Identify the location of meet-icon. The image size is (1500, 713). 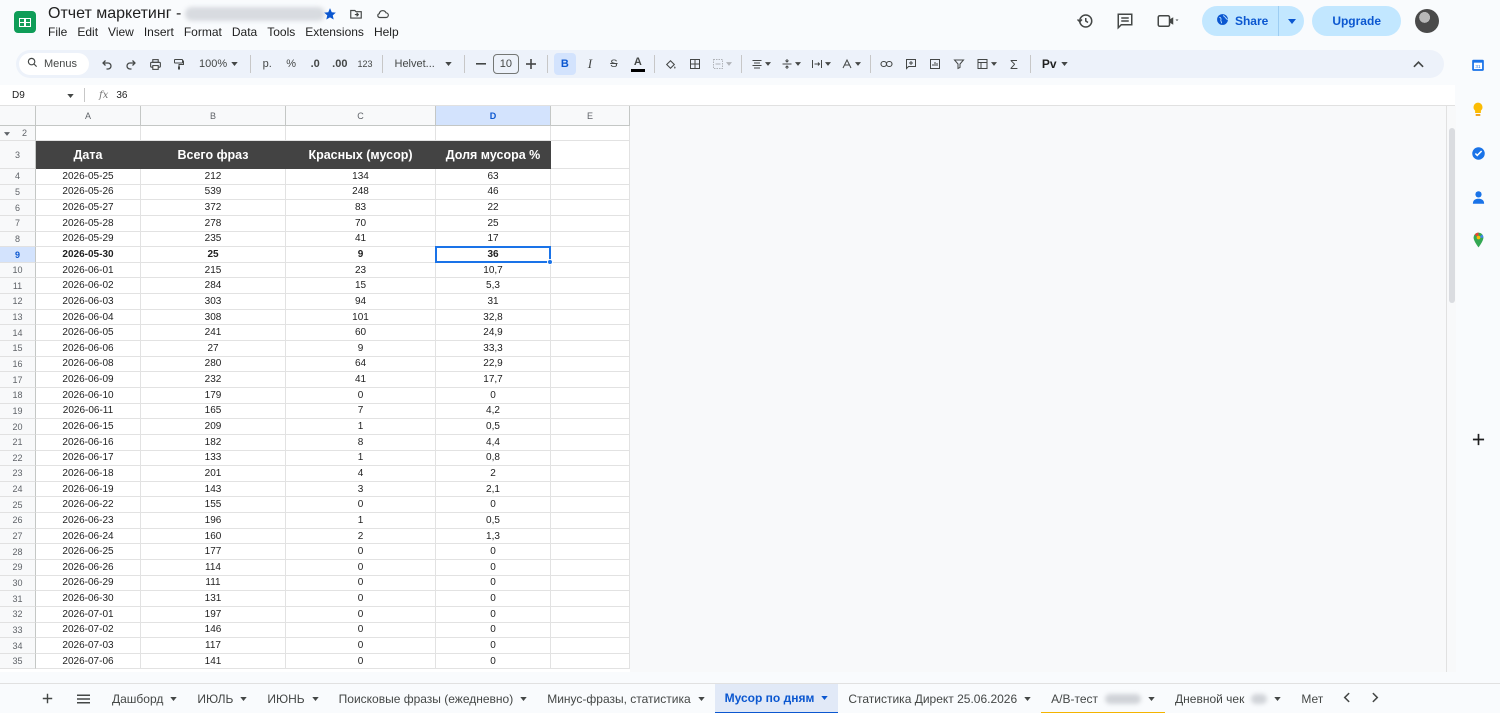
(1168, 21).